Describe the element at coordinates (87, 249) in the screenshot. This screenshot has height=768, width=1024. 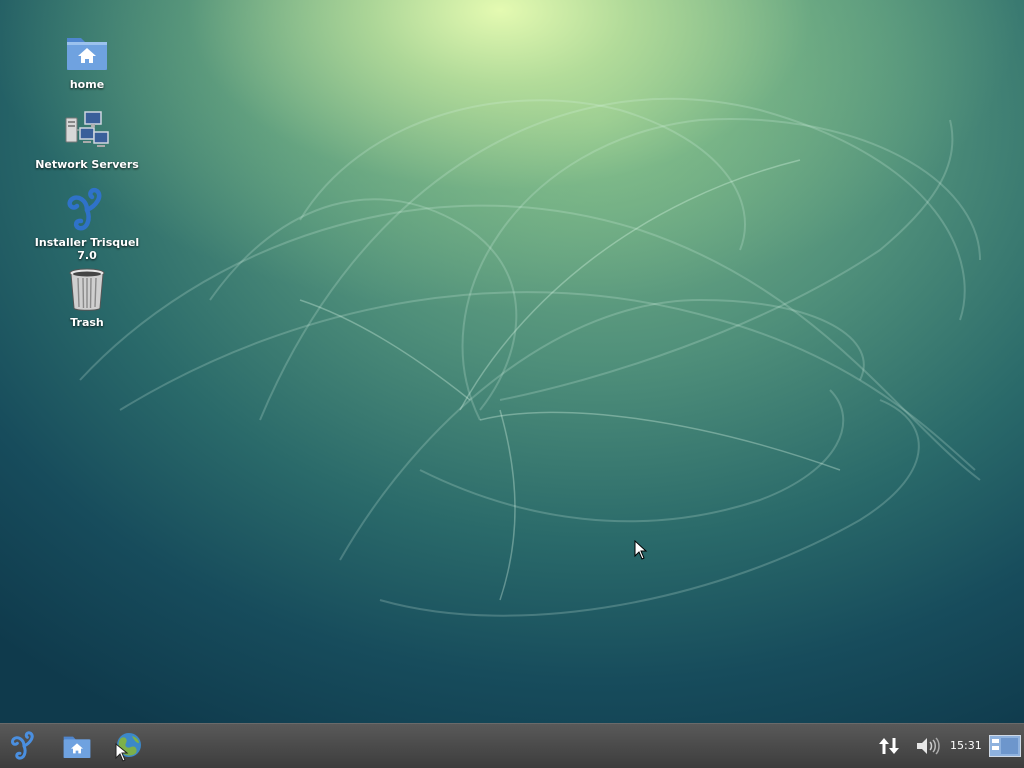
I see `desktop-icon-label: Installer Trisquel 7.0` at that location.